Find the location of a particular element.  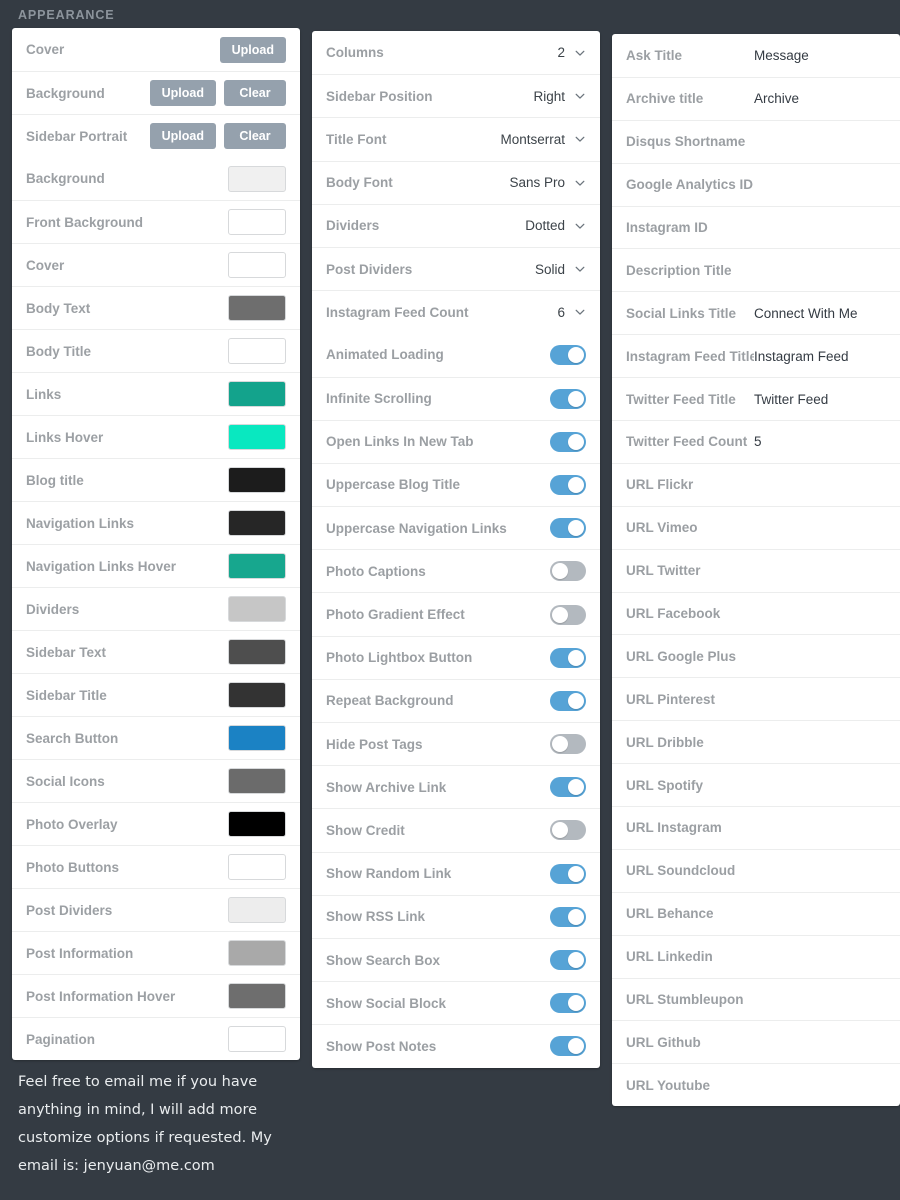

text-field-row: Archive title Archive is located at coordinates (756, 98).